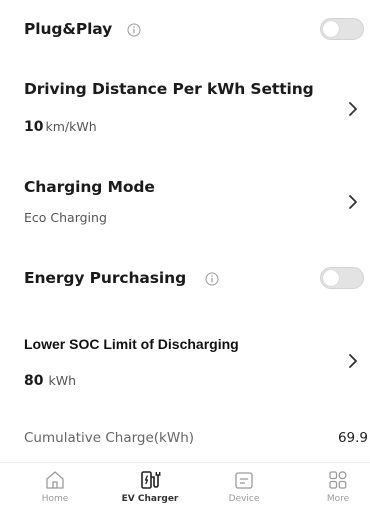 This screenshot has height=512, width=370. I want to click on tab-more: More, so click(336, 486).